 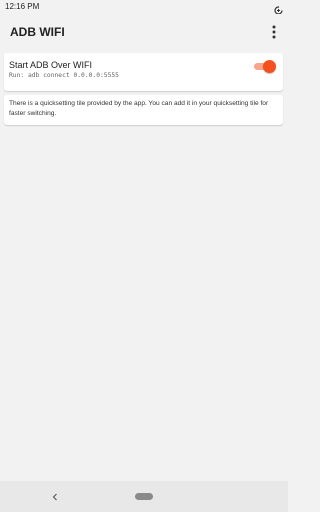 I want to click on back-chevron-icon, so click(x=55, y=496).